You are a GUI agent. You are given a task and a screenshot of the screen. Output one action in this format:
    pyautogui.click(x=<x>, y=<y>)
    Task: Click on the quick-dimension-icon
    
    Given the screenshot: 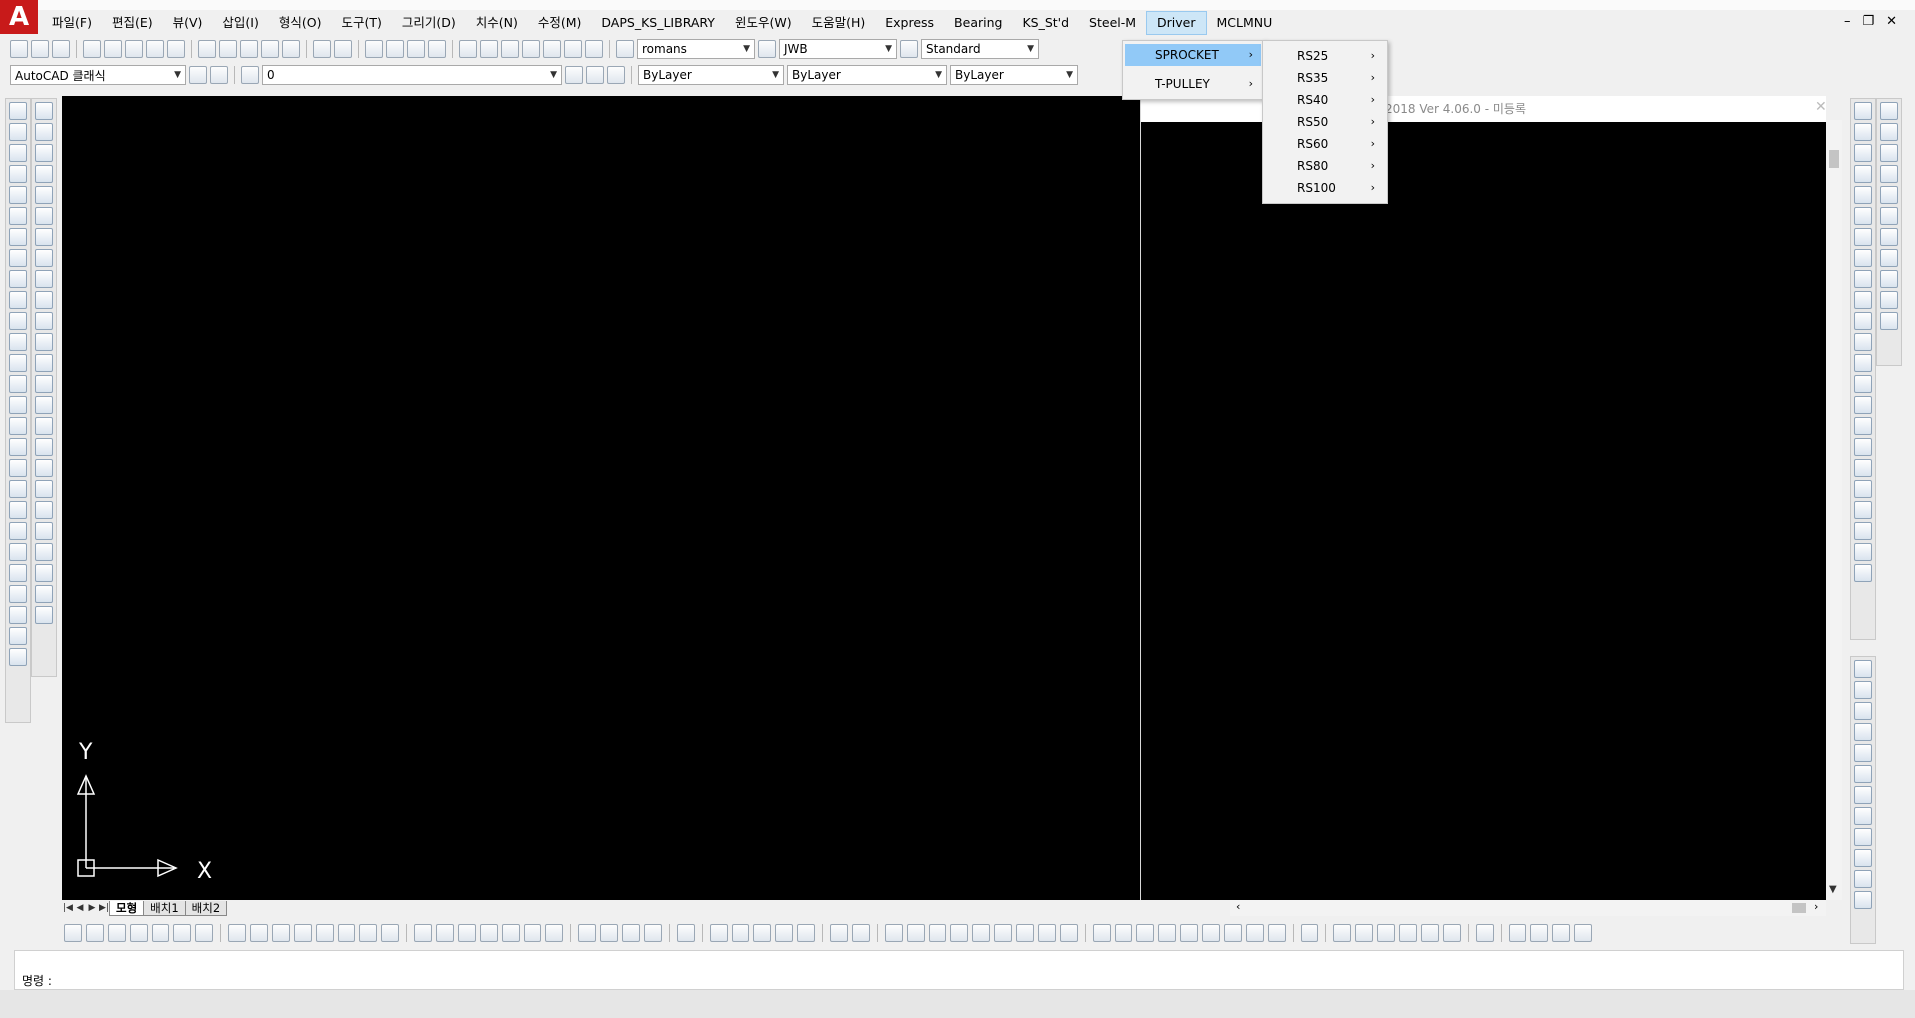 What is the action you would take?
    pyautogui.click(x=18, y=279)
    